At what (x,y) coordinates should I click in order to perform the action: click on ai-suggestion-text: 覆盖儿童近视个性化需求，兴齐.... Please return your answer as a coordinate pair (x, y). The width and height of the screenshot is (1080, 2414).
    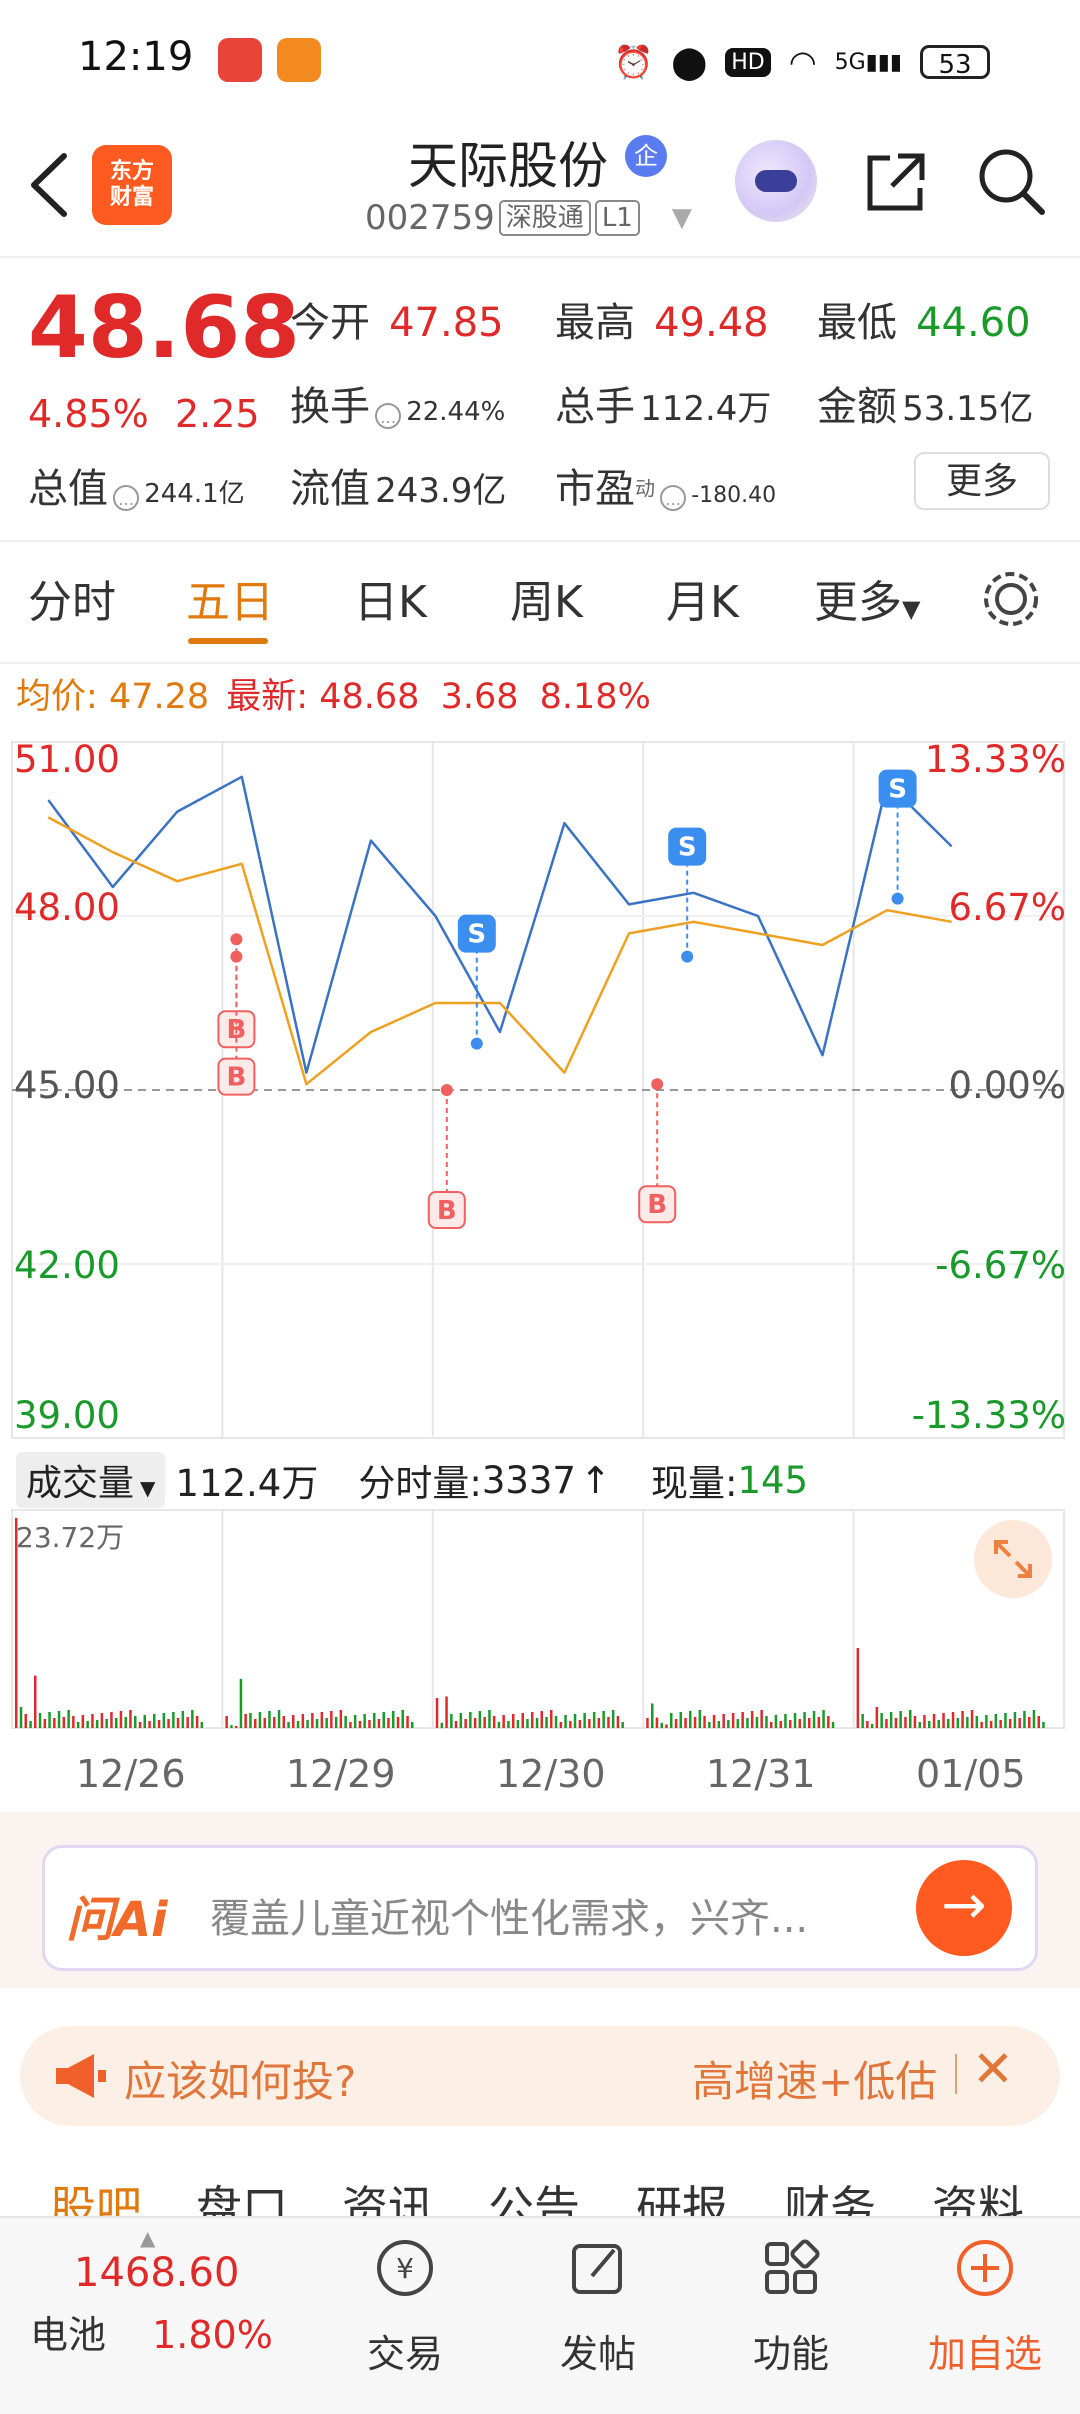
    Looking at the image, I should click on (540, 1915).